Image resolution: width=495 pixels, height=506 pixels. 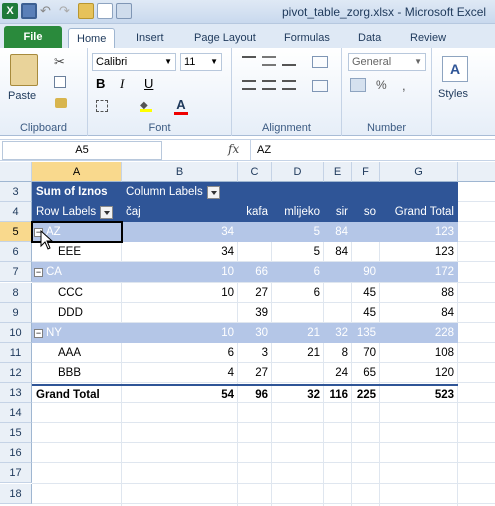 I want to click on pivot-group-row: − NY 10 30 21 32 135 228, so click(x=245, y=333).